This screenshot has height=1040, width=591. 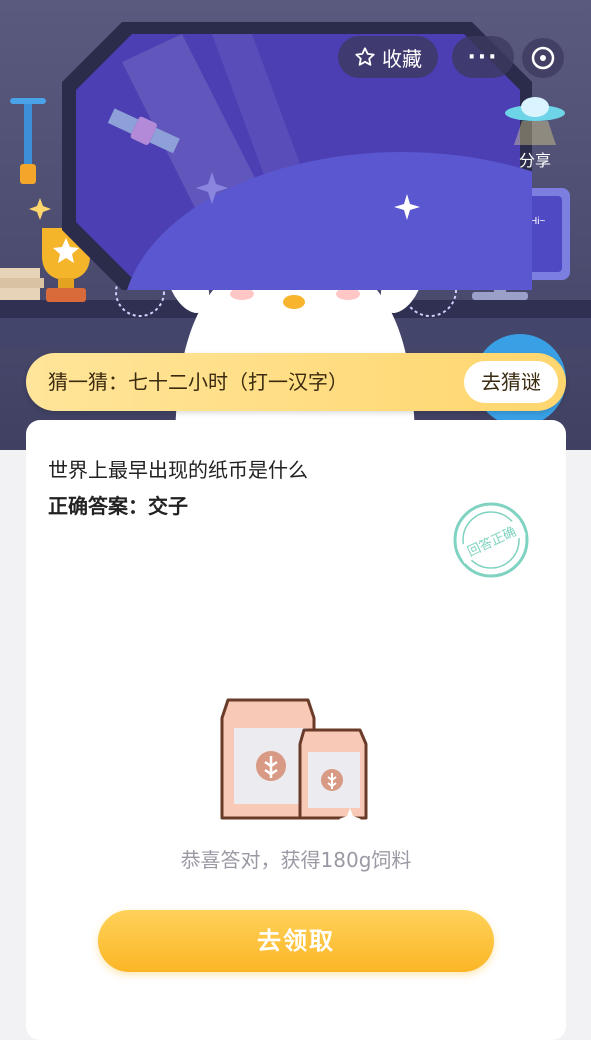 What do you see at coordinates (178, 470) in the screenshot?
I see `question-text: 世界上最早出现的纸币是什么` at bounding box center [178, 470].